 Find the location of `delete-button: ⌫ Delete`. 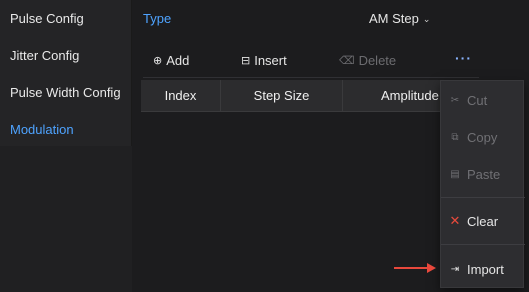

delete-button: ⌫ Delete is located at coordinates (367, 60).